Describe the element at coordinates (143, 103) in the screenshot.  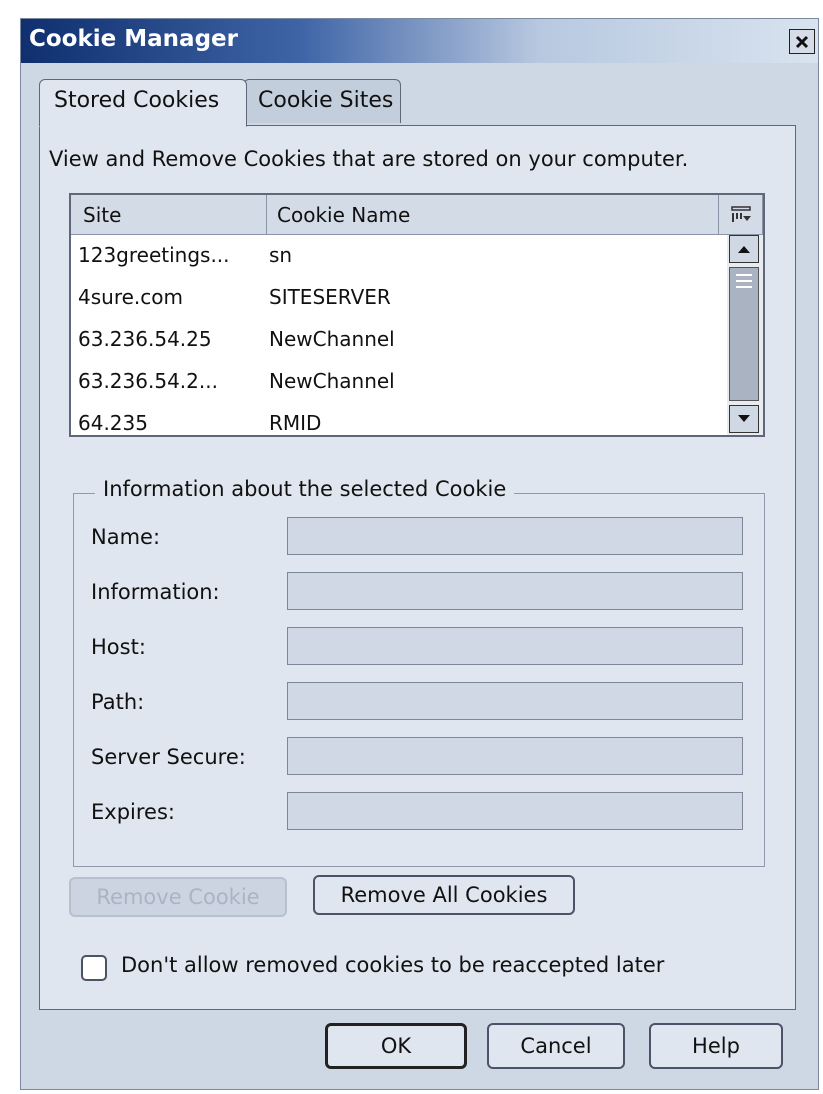
I see `tab-stored-cookies: Stored Cookies` at that location.